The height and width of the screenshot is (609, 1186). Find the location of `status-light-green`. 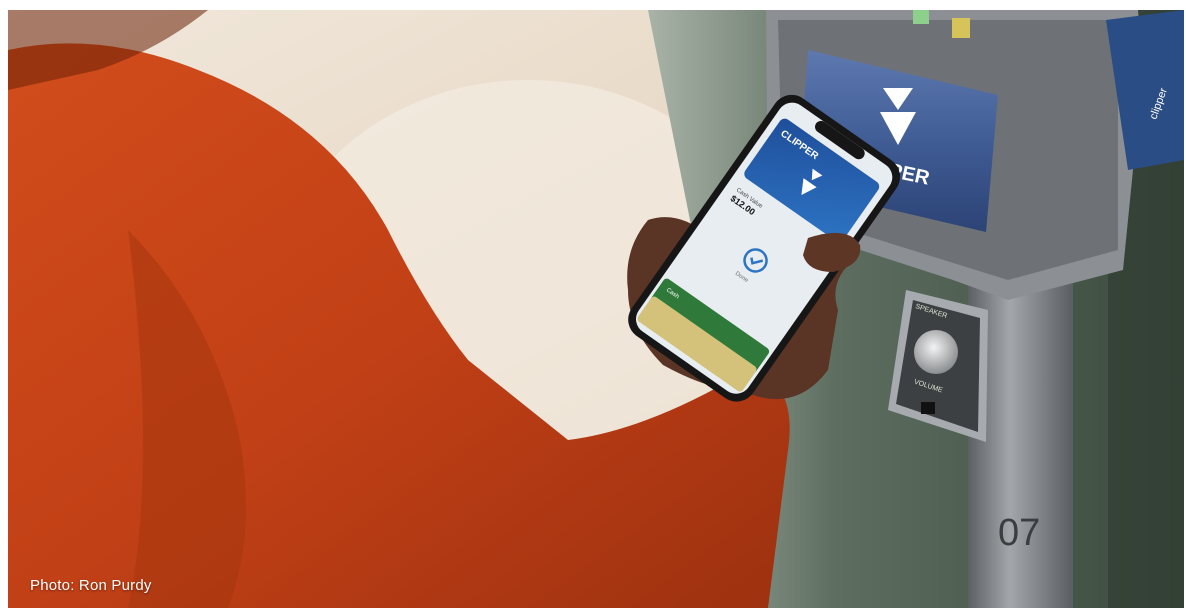

status-light-green is located at coordinates (921, 17).